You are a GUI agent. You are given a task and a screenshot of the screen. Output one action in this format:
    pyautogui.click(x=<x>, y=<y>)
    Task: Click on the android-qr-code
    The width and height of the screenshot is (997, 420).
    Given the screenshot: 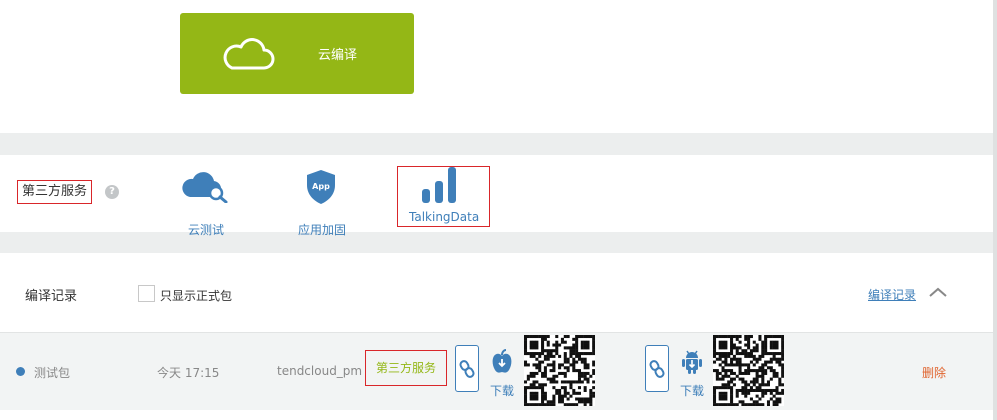 What is the action you would take?
    pyautogui.click(x=748, y=370)
    